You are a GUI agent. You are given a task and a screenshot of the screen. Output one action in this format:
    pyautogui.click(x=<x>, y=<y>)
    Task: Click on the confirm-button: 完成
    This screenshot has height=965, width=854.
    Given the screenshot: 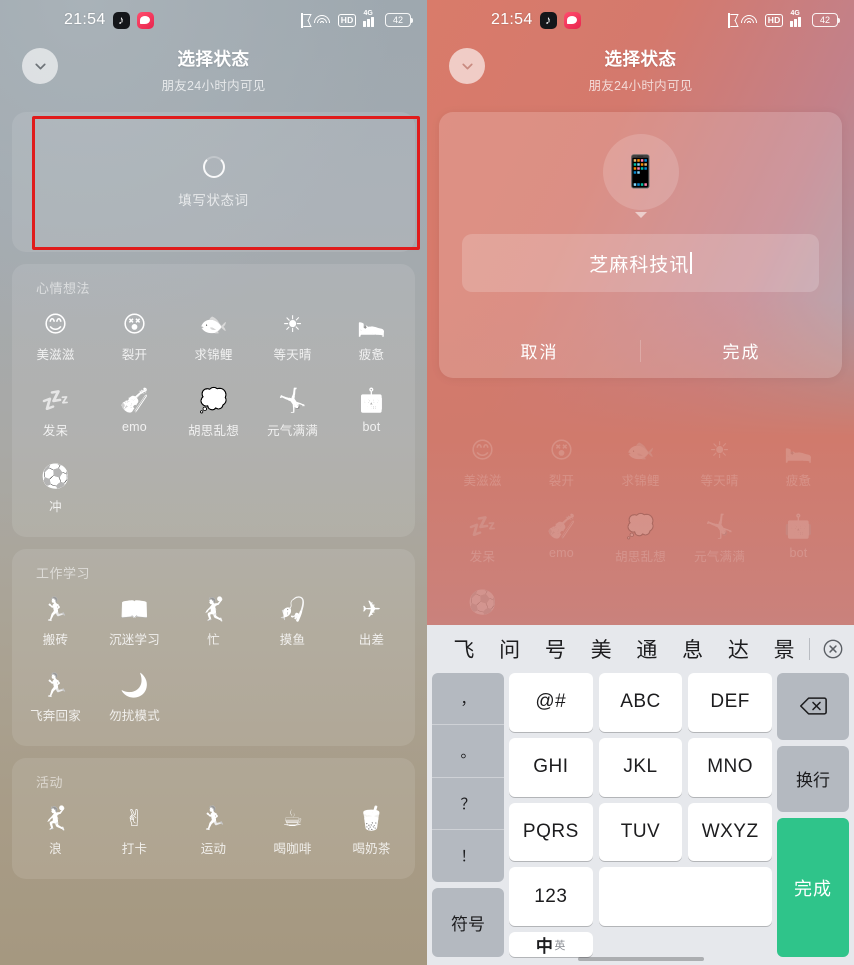 What is the action you would take?
    pyautogui.click(x=741, y=350)
    